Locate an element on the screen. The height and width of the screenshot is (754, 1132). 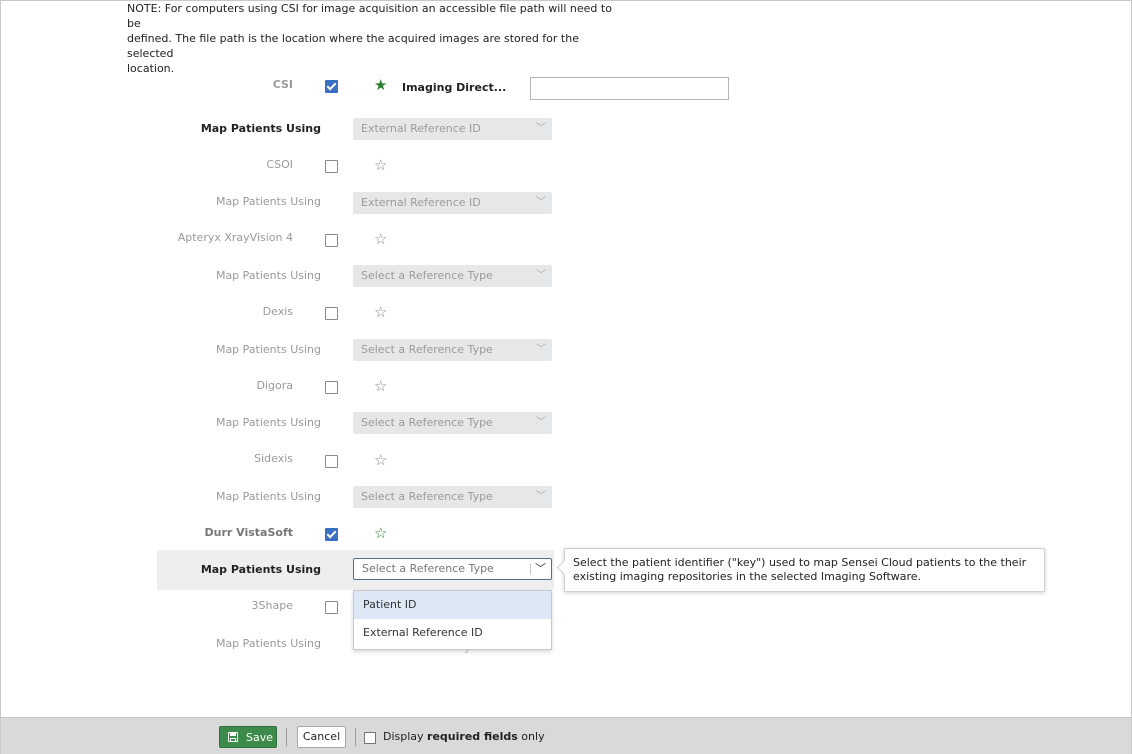
select-separator is located at coordinates (530, 569).